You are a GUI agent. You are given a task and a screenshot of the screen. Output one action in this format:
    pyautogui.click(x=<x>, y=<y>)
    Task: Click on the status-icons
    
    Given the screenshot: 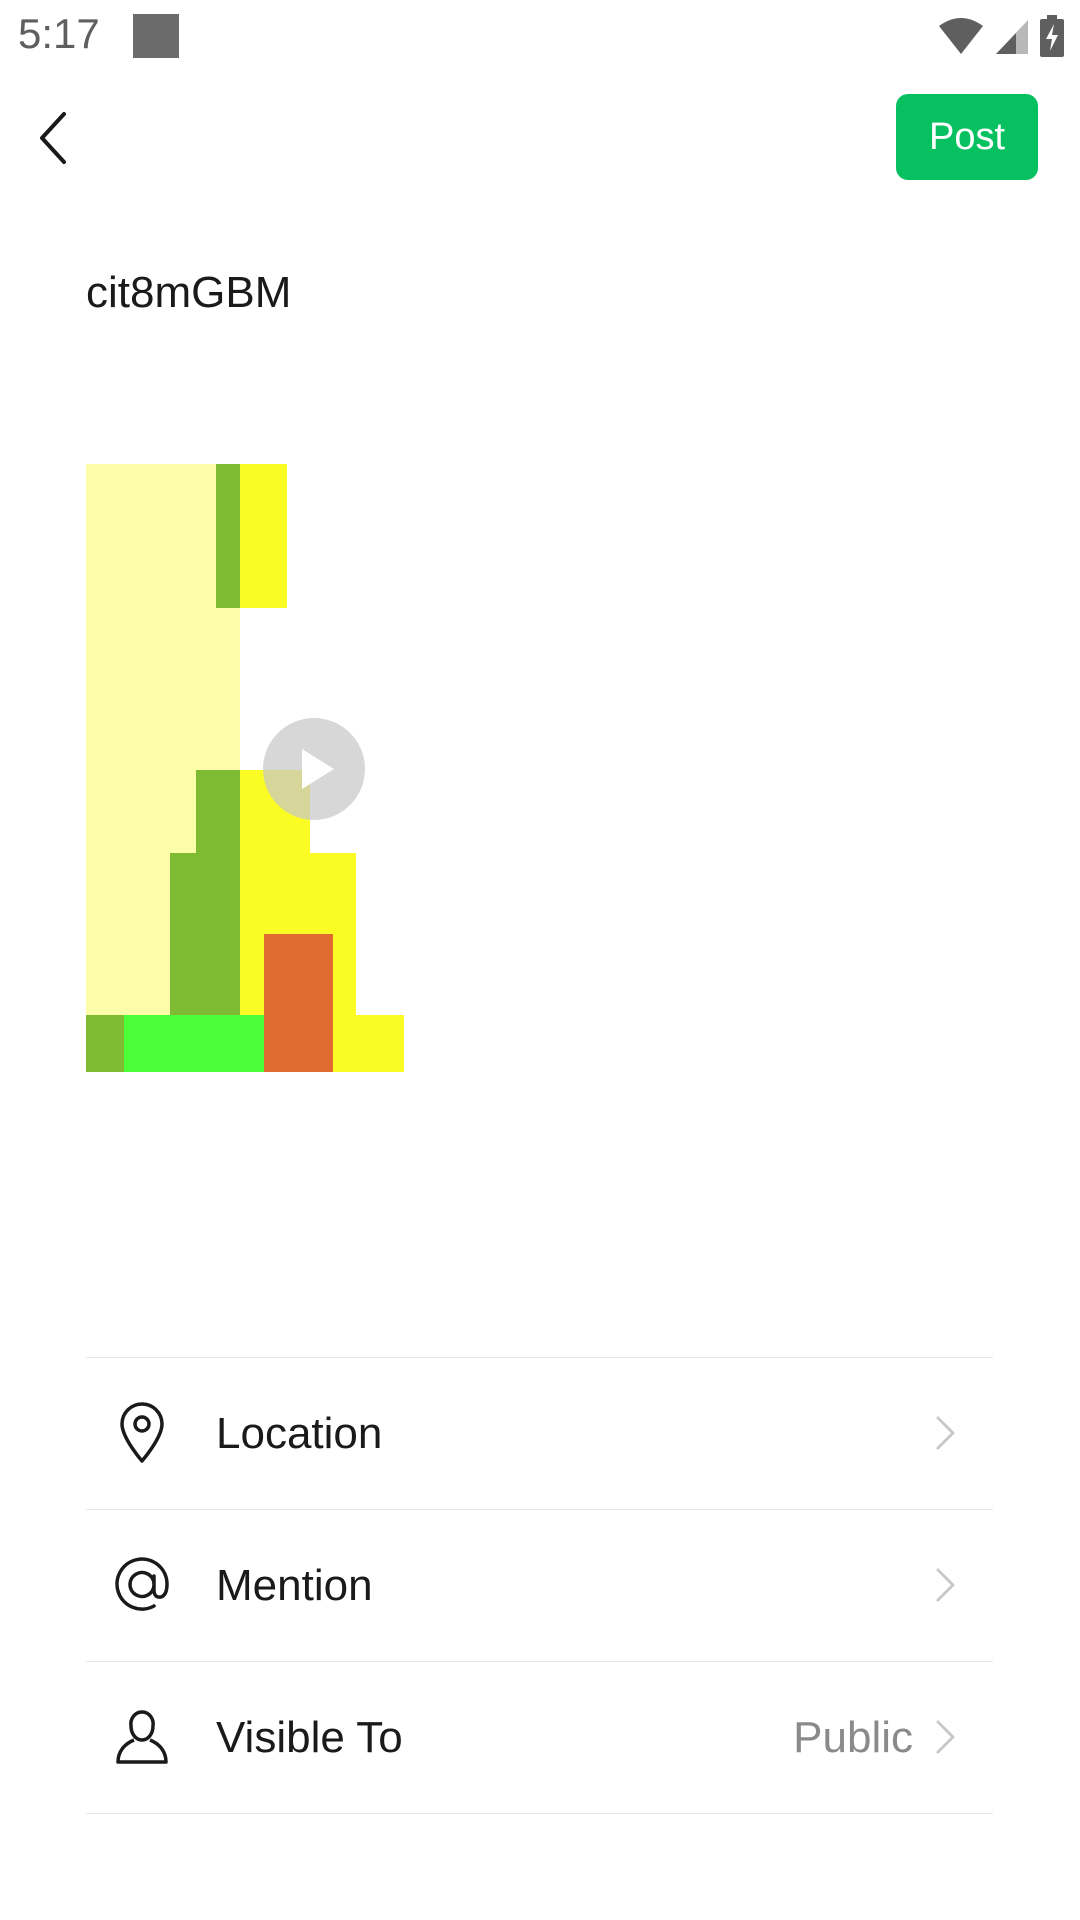 What is the action you would take?
    pyautogui.click(x=1001, y=36)
    